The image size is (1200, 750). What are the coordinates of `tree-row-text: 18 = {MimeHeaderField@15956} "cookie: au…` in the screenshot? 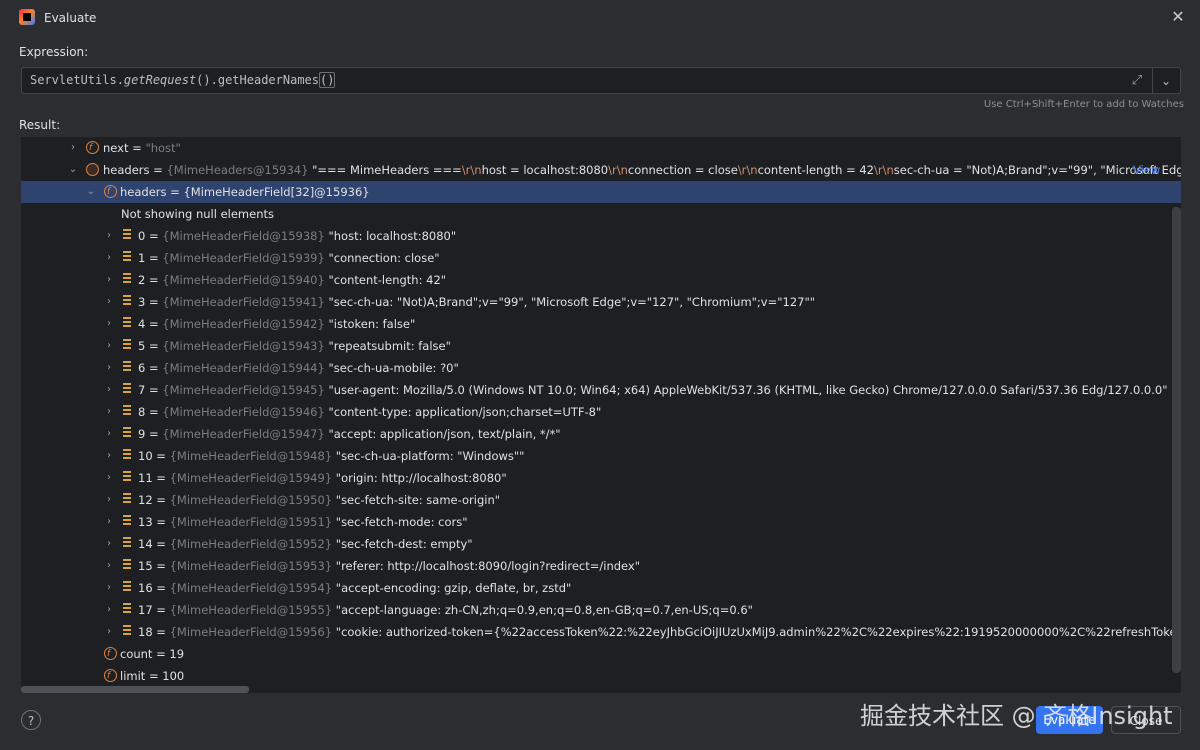 It's located at (659, 632).